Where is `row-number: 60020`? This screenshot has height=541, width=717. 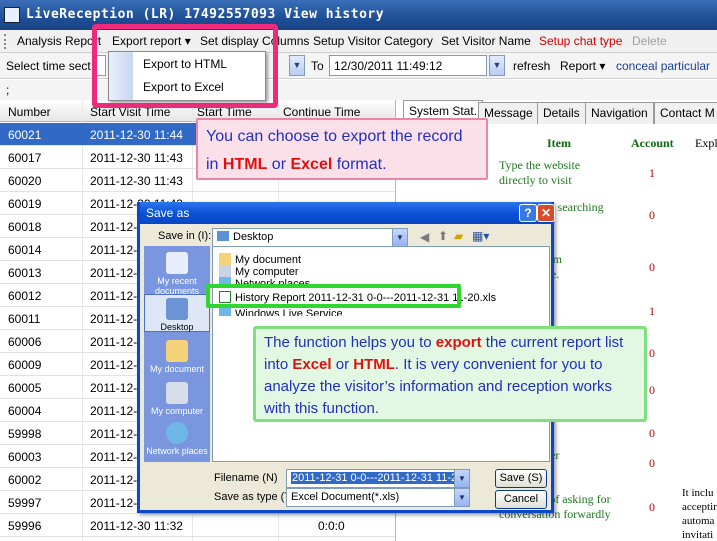
row-number: 60020 is located at coordinates (25, 181).